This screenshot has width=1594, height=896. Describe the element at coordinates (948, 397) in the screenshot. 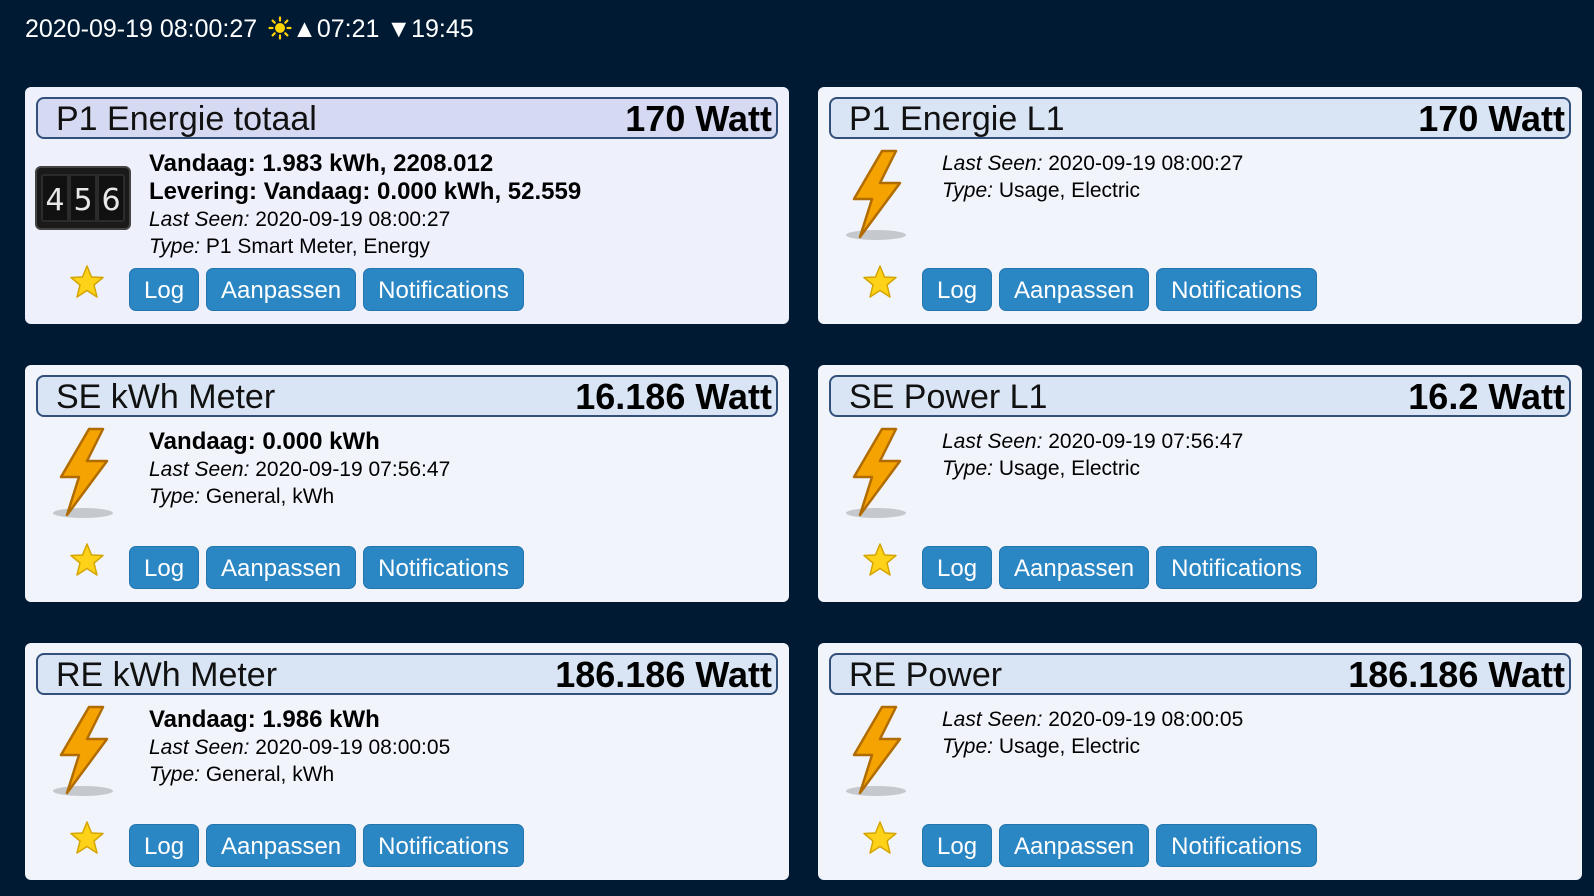

I see `device-name: SE Power L1` at that location.